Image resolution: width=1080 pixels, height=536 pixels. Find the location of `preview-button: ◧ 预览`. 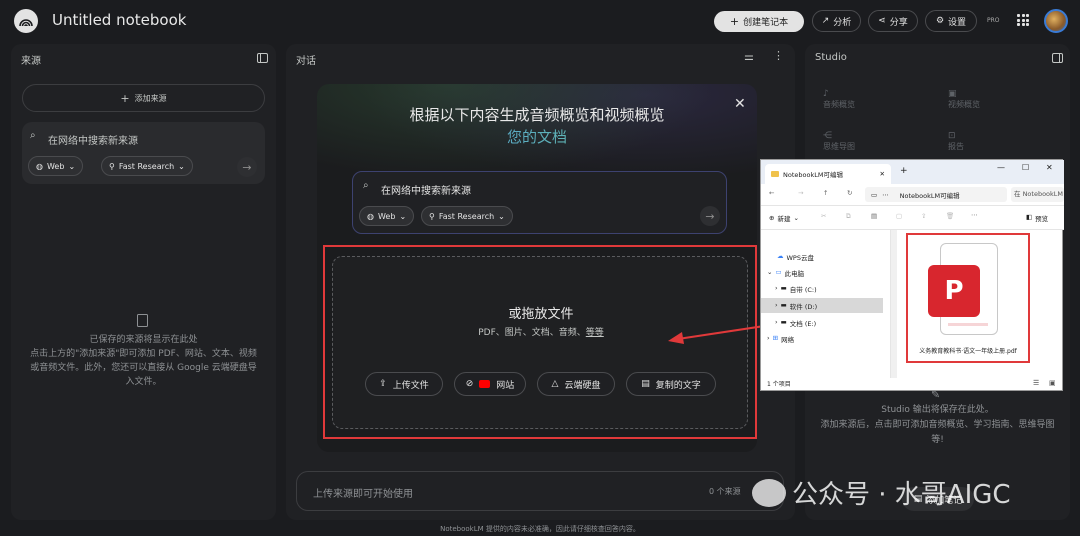

preview-button: ◧ 预览 is located at coordinates (1037, 218).